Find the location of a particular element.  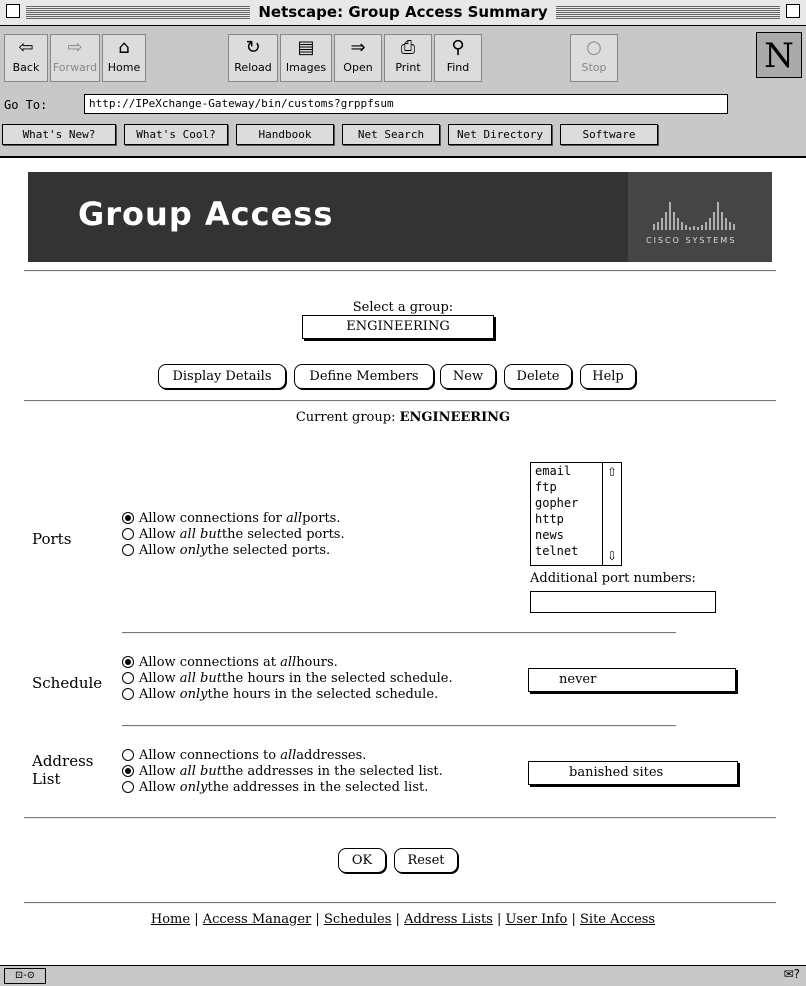

ports-label: Ports is located at coordinates (52, 539).